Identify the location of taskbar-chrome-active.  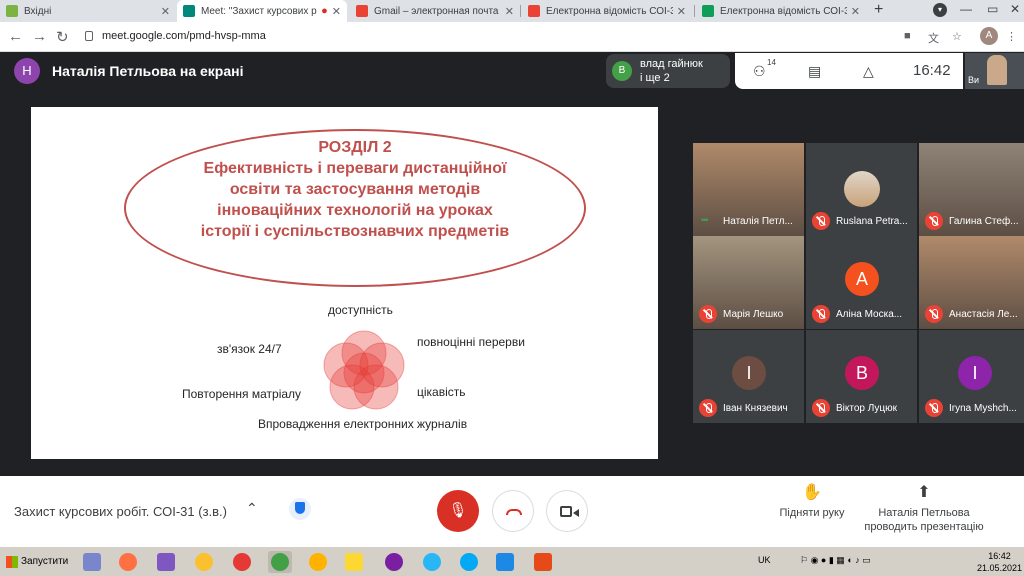
(280, 562).